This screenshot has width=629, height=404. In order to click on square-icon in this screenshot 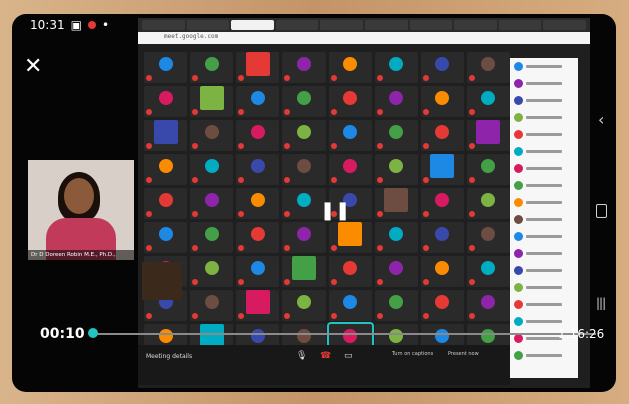, I will do `click(601, 211)`.